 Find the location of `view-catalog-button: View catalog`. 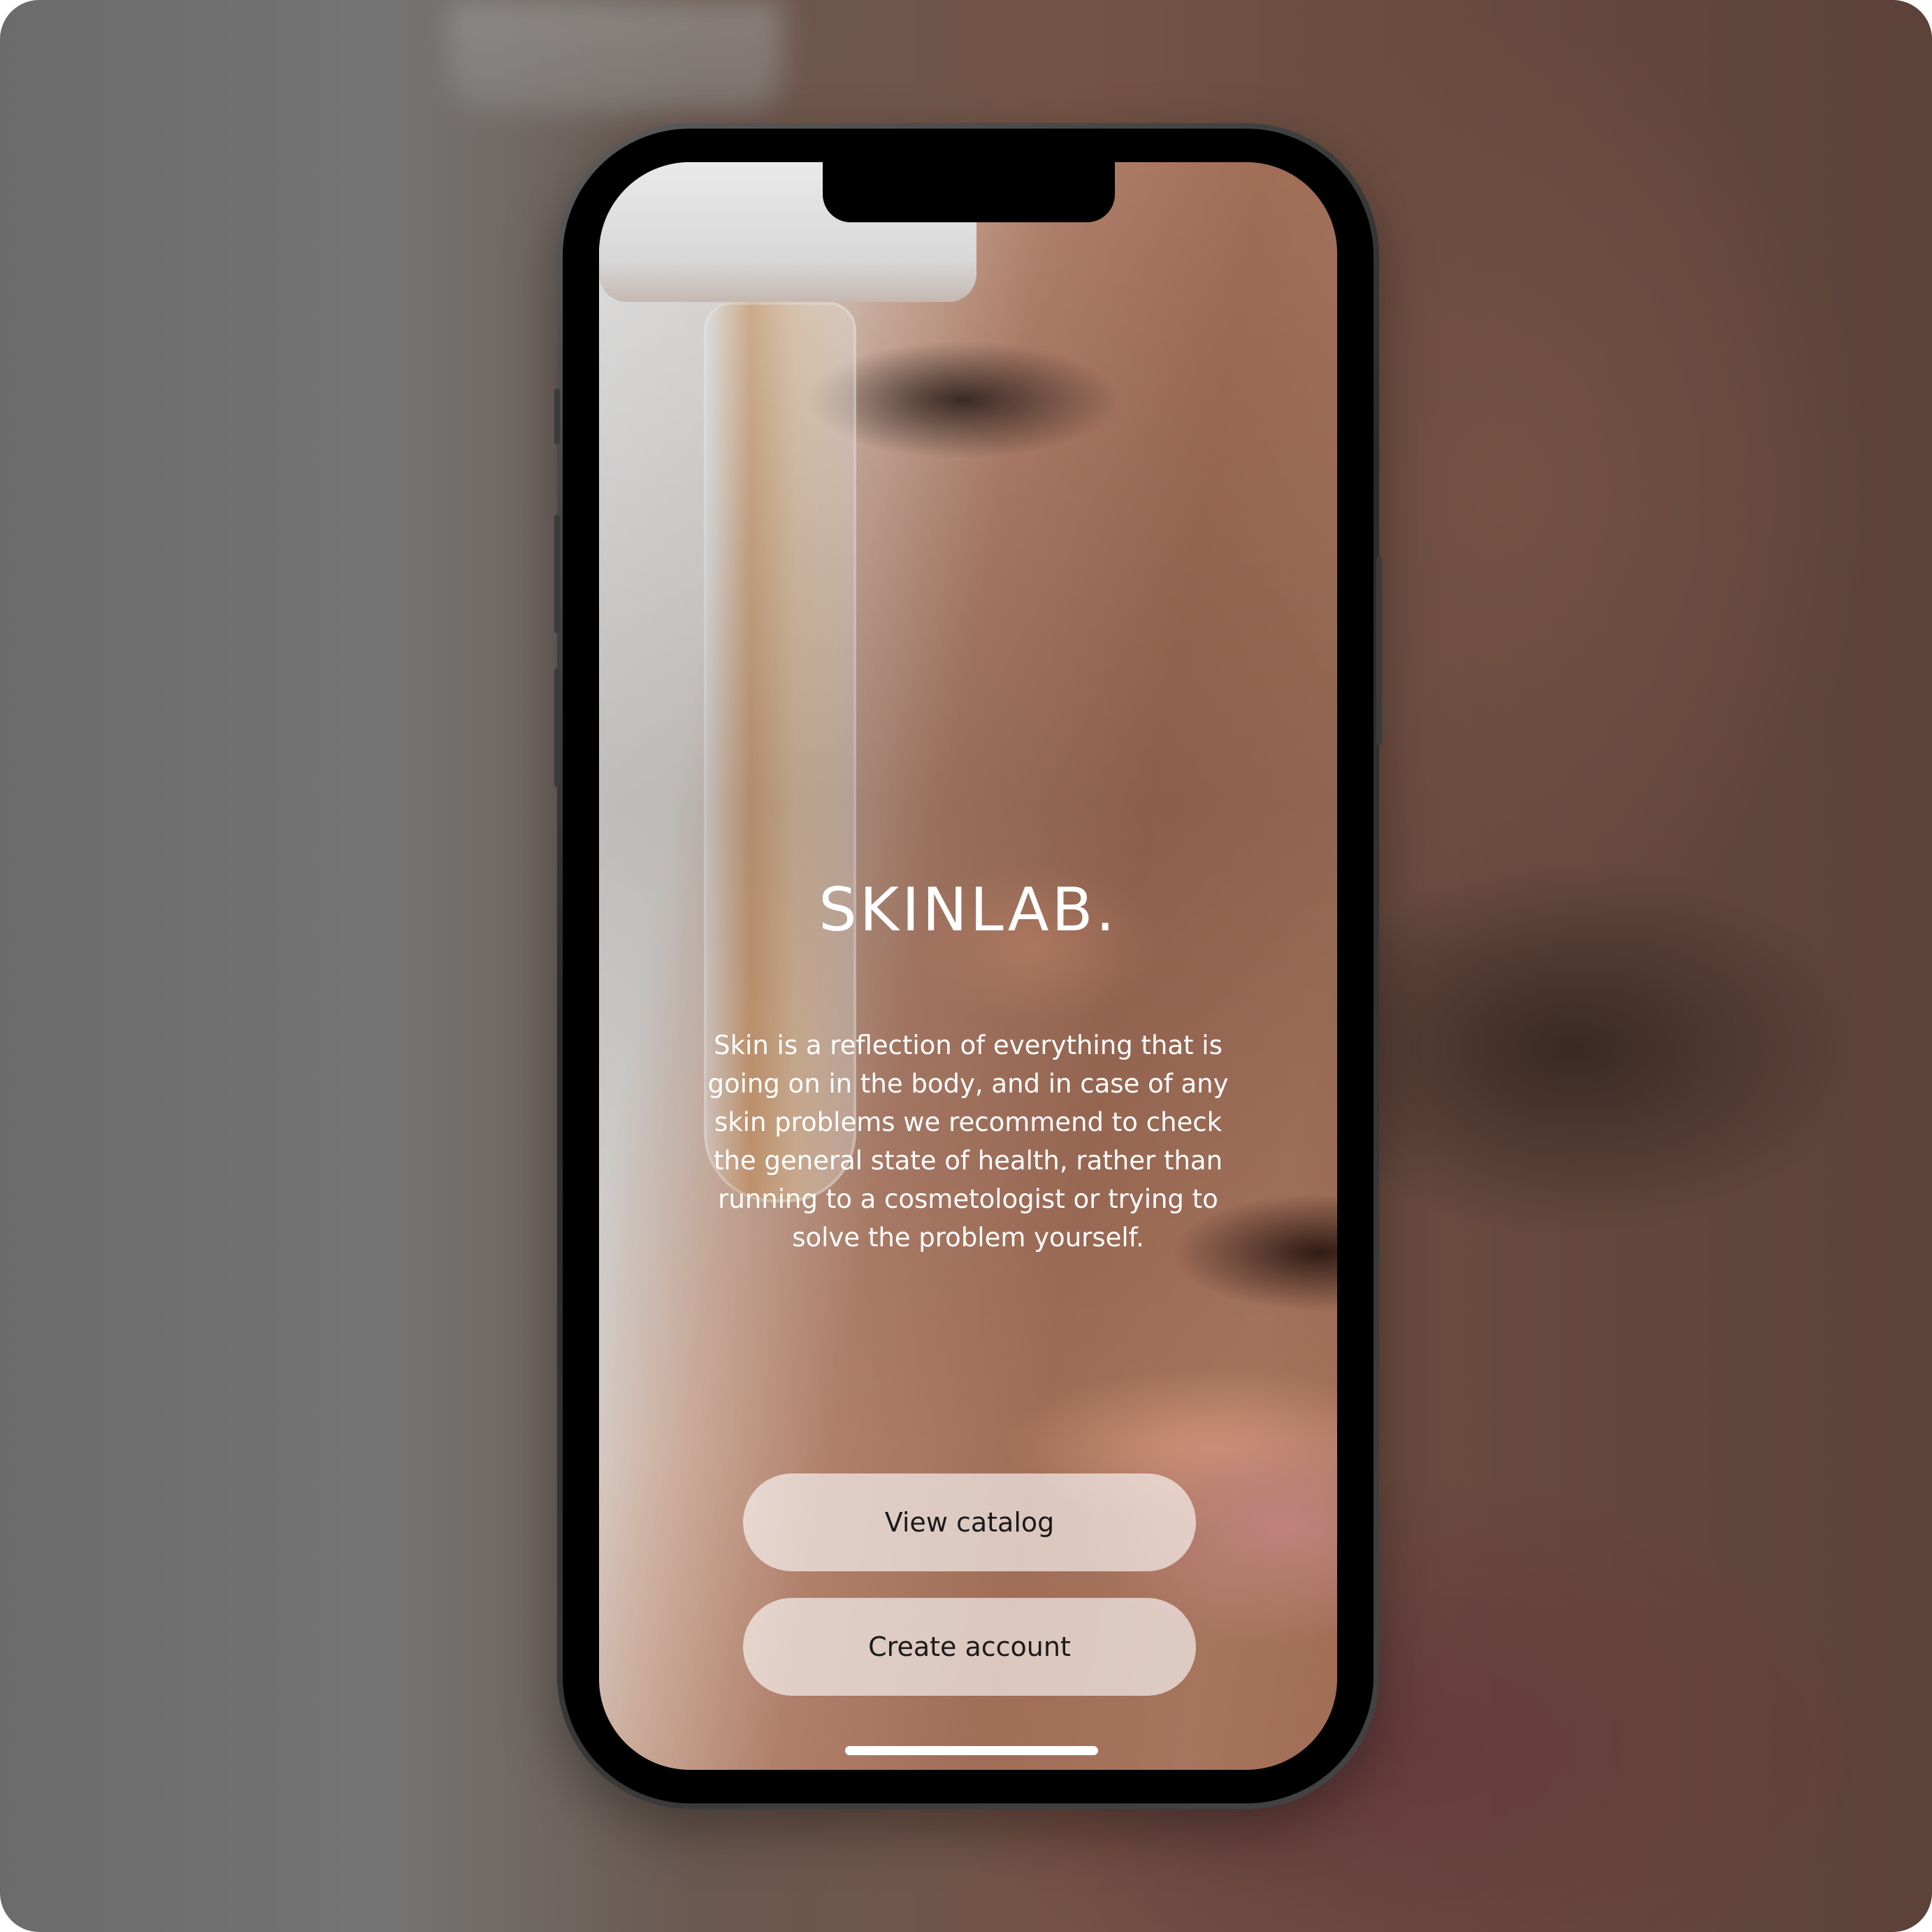

view-catalog-button: View catalog is located at coordinates (970, 1522).